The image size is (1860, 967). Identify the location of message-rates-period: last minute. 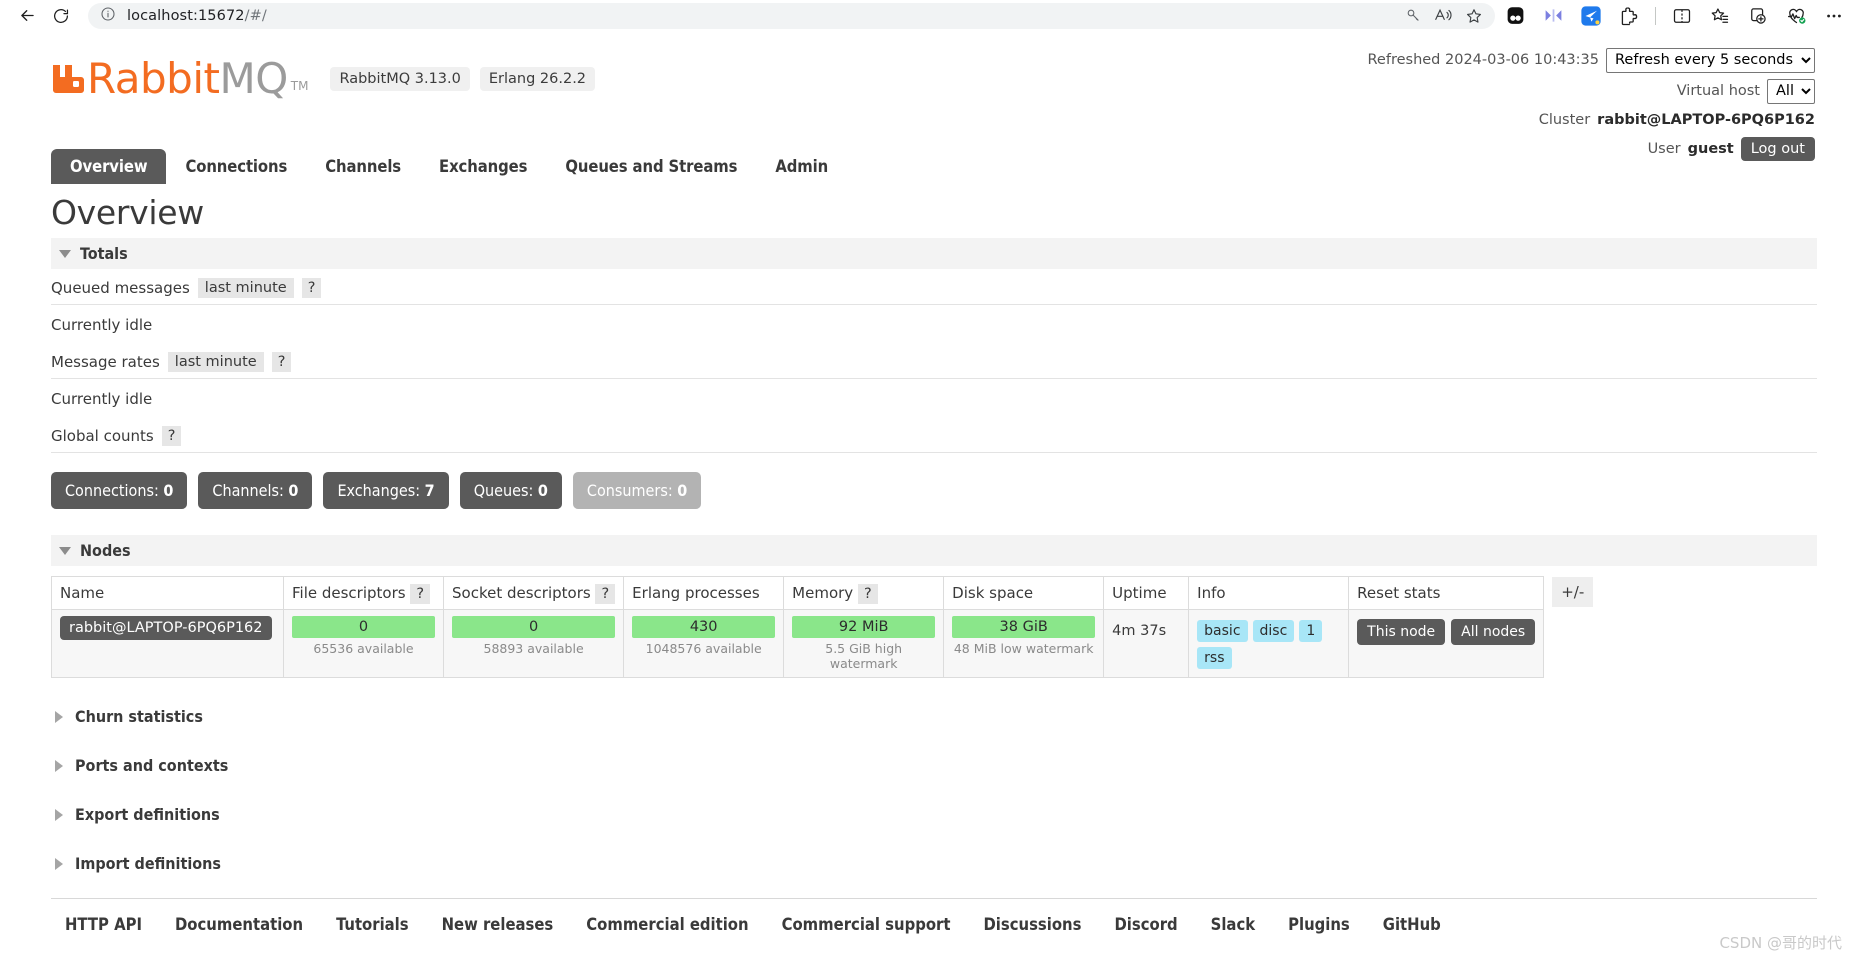
(215, 362).